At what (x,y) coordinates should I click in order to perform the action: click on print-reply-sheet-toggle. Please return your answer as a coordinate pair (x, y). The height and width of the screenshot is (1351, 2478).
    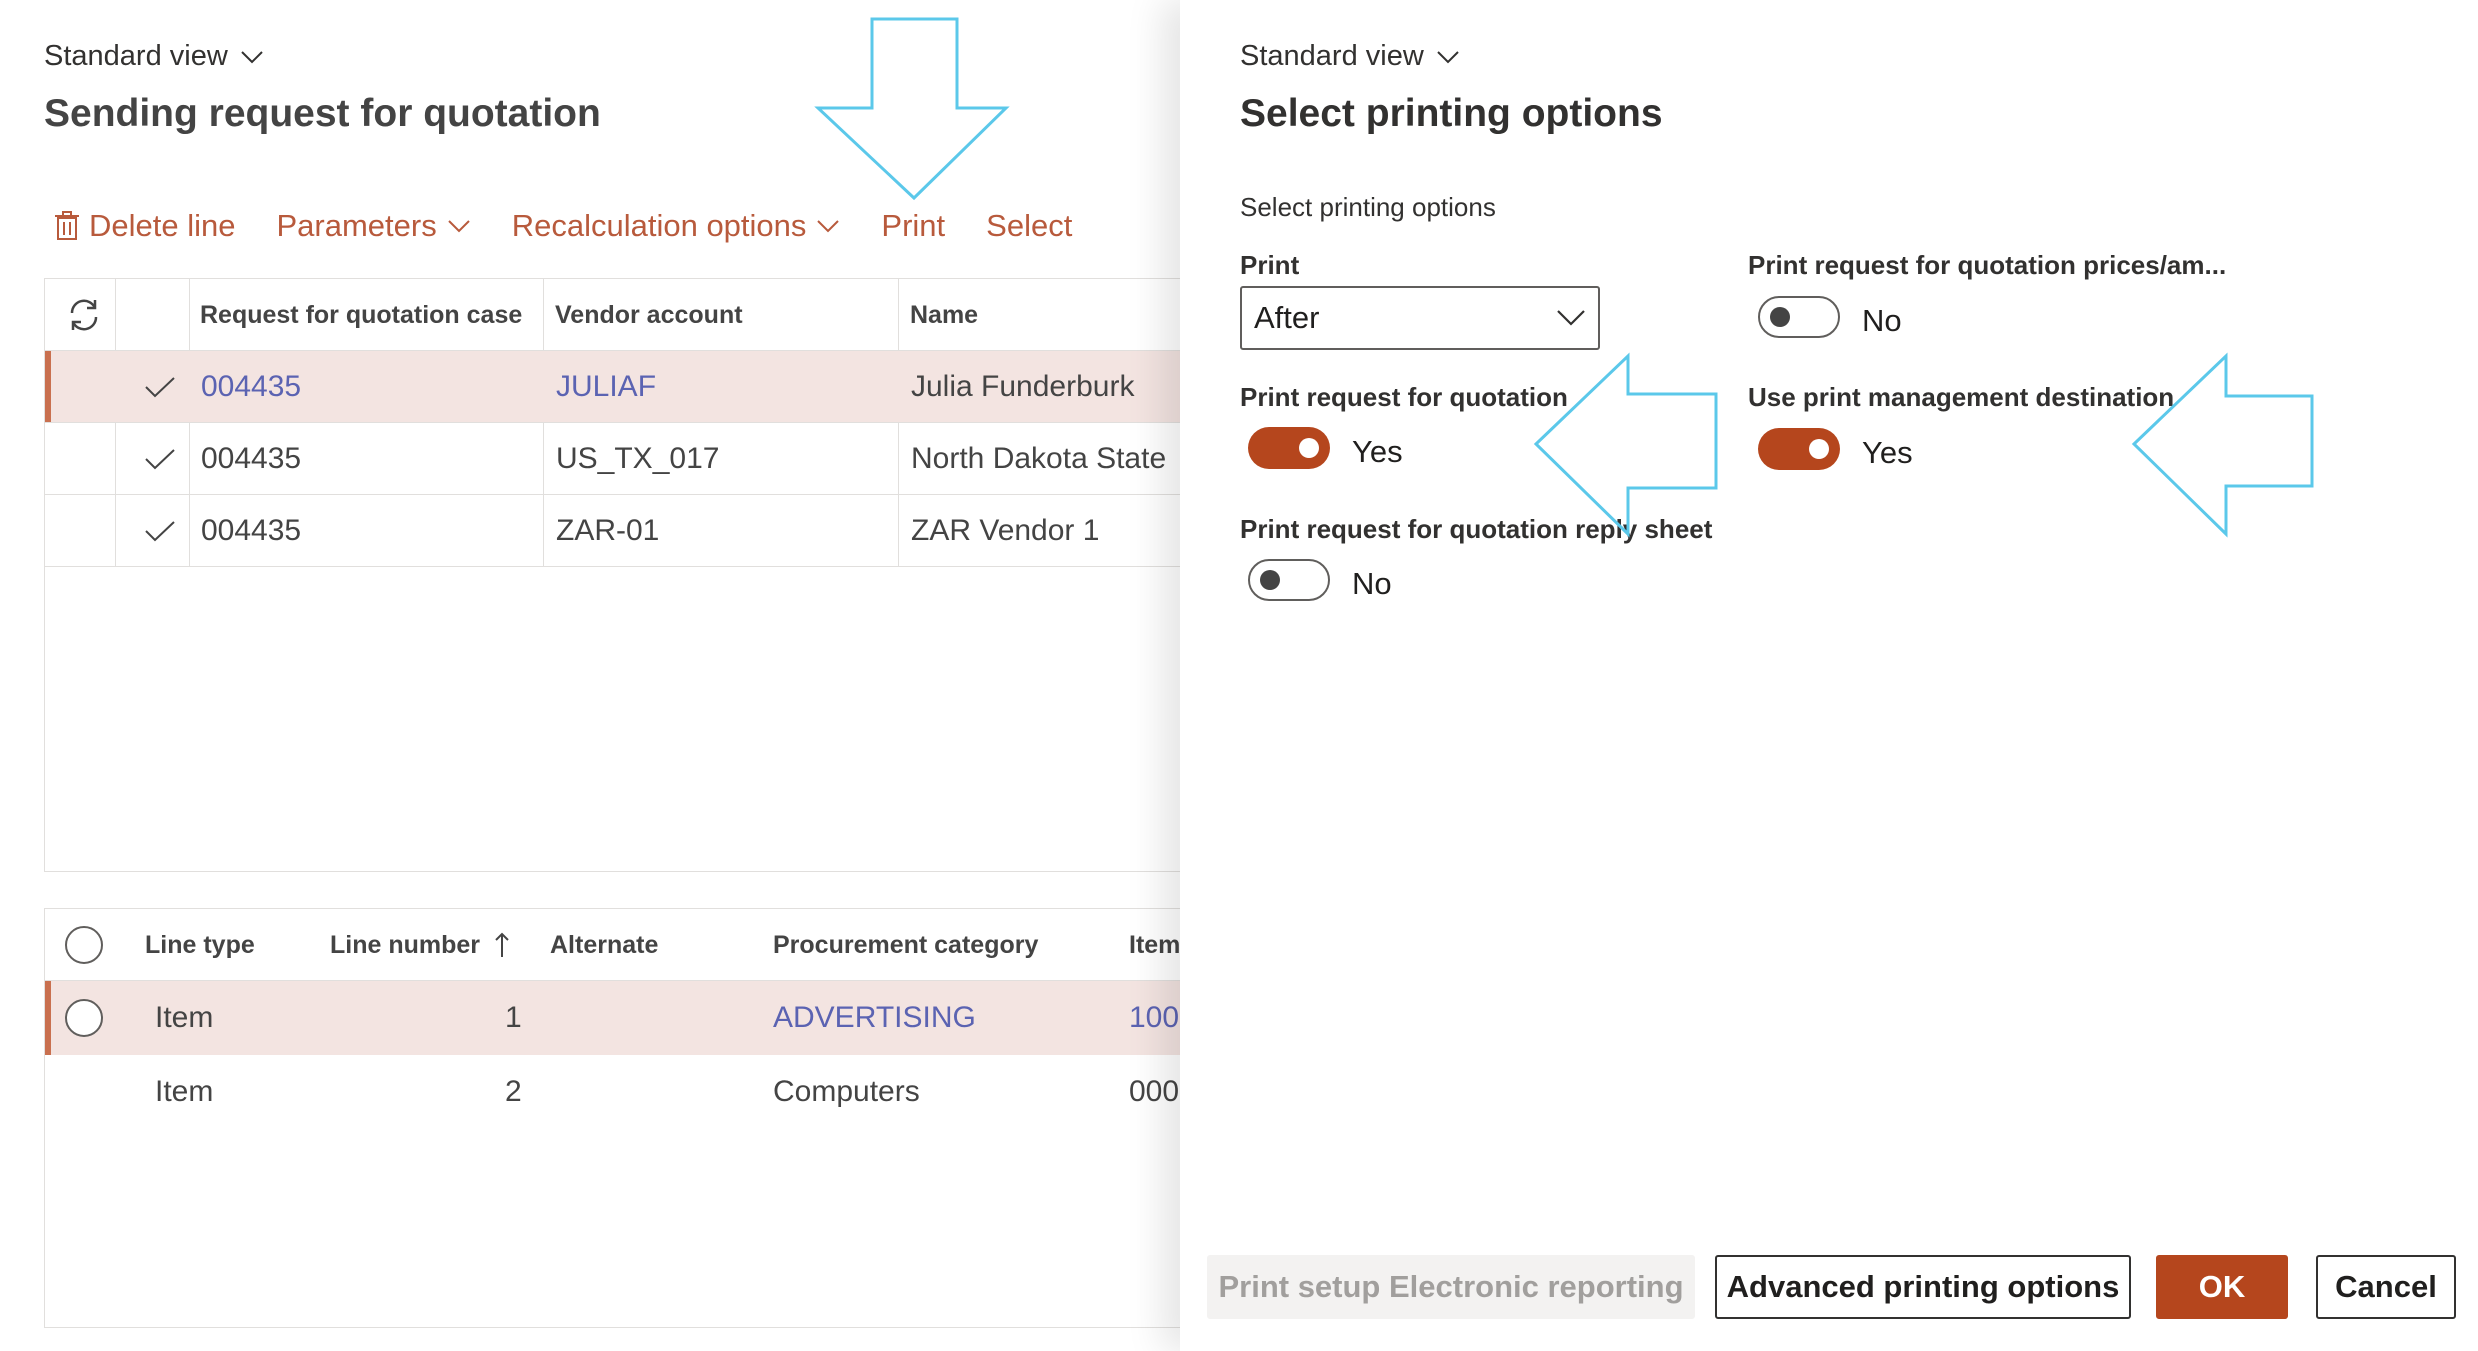
    Looking at the image, I should click on (1289, 580).